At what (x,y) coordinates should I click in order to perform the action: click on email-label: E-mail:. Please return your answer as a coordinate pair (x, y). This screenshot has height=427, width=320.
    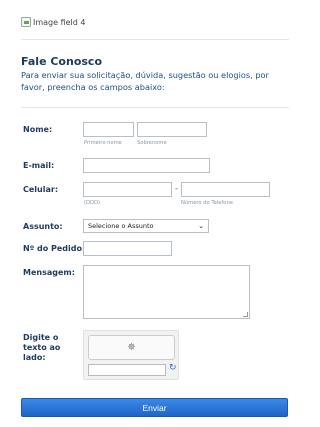
    Looking at the image, I should click on (39, 165).